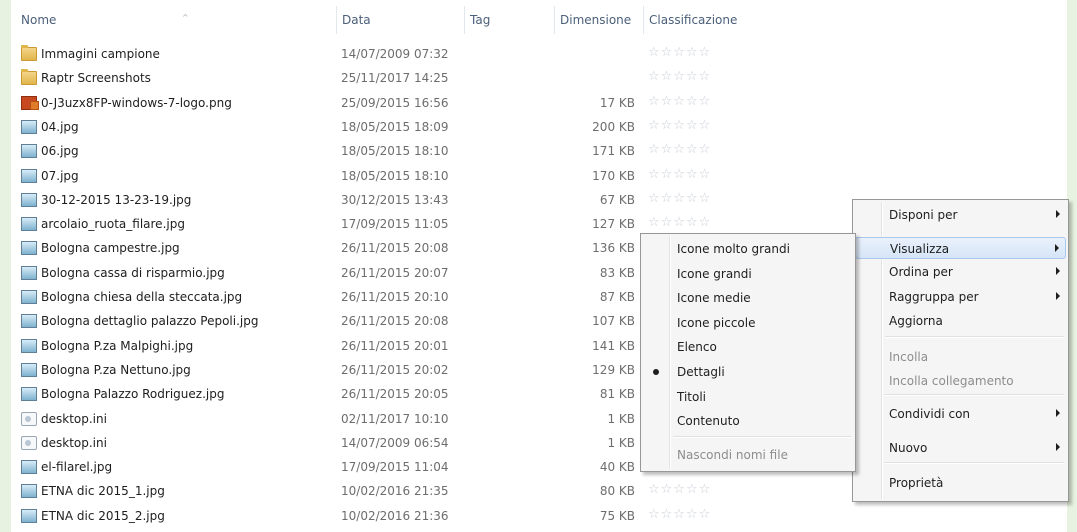  What do you see at coordinates (539, 177) in the screenshot?
I see `file-row: 07.jpg 18/05/2015 18:10 170 KB ☆☆☆☆☆` at bounding box center [539, 177].